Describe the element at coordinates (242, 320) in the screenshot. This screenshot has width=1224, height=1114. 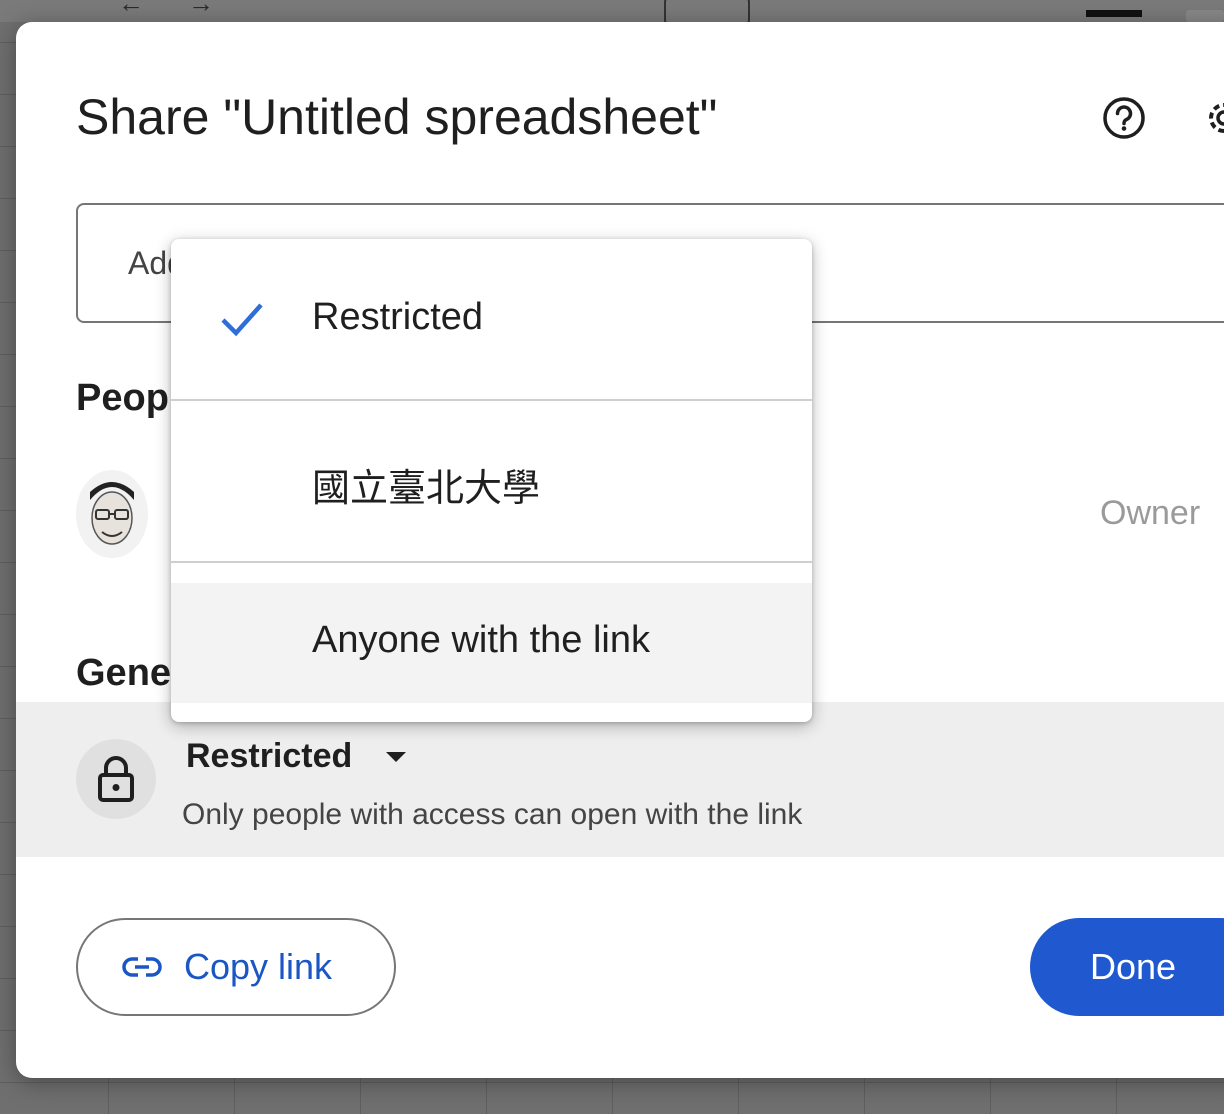
I see `check-icon` at that location.